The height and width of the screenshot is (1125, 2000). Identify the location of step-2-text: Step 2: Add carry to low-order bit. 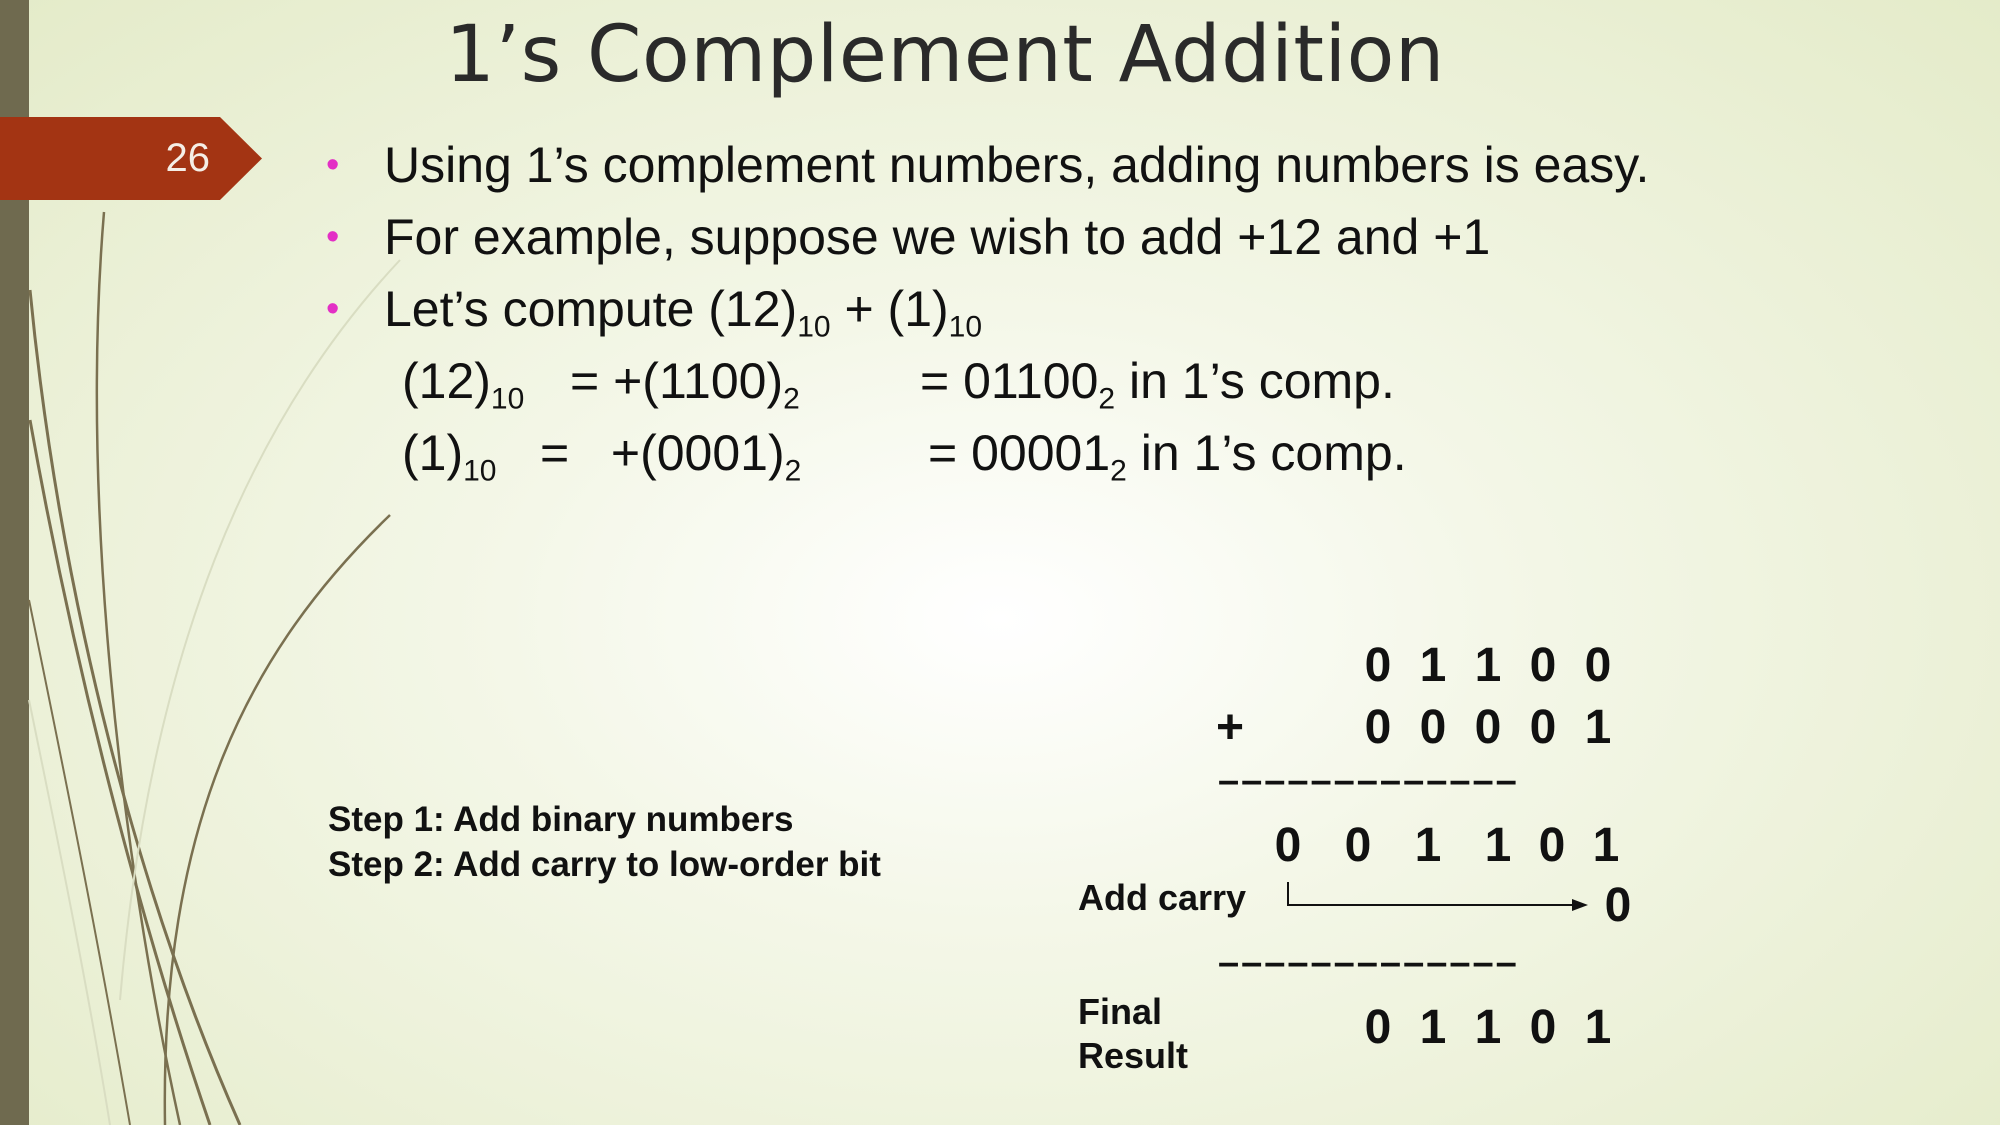
(604, 864).